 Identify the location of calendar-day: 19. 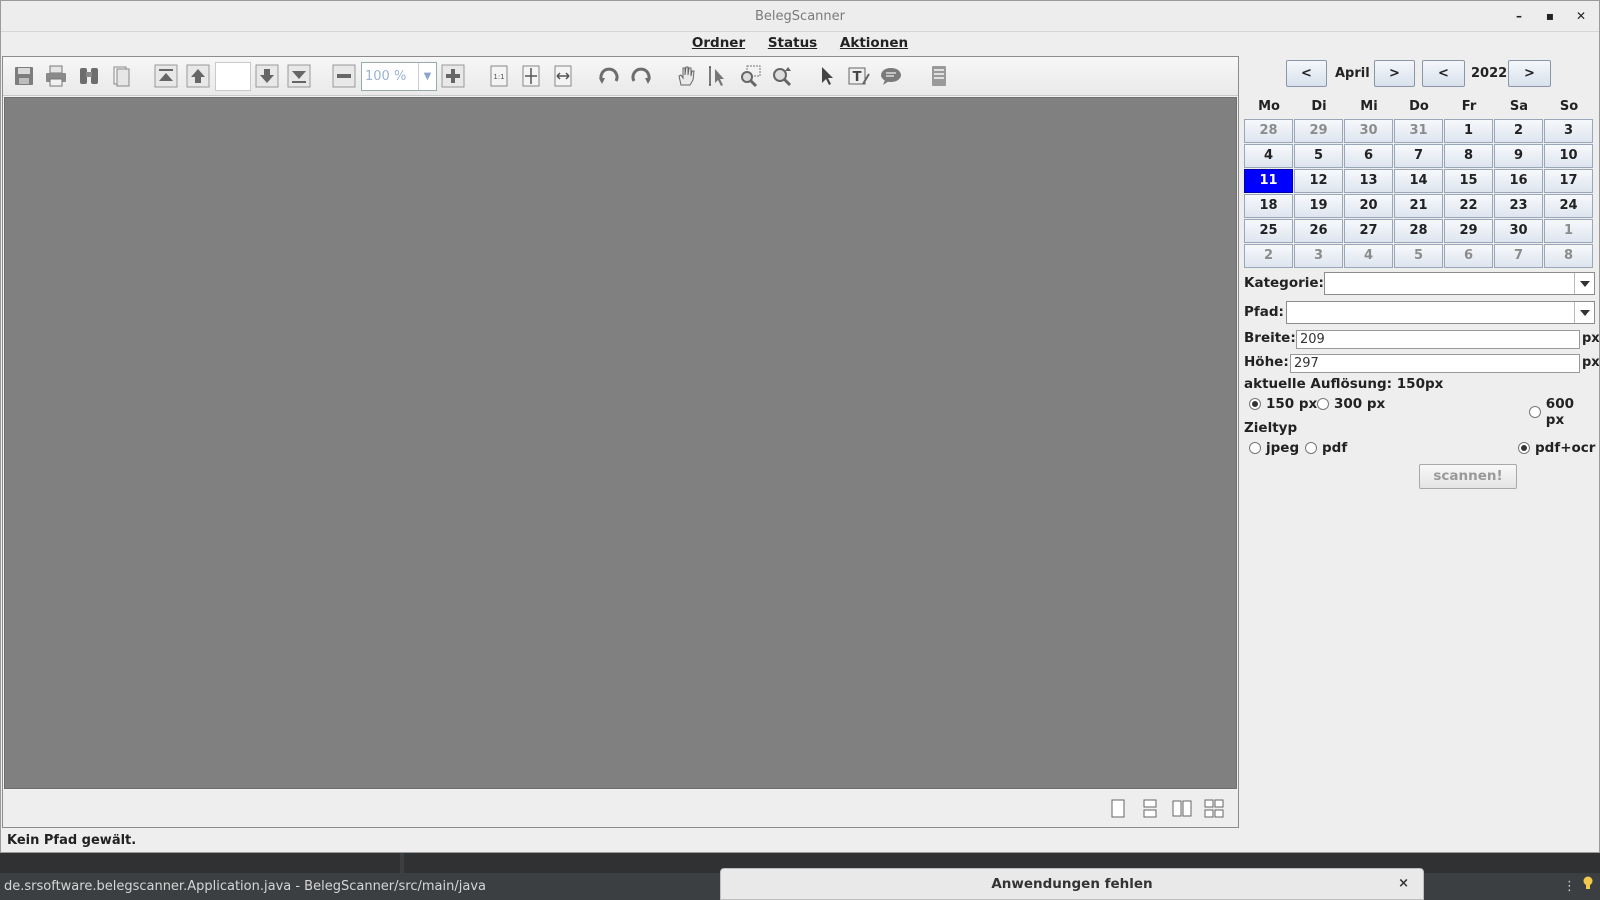
(1318, 206).